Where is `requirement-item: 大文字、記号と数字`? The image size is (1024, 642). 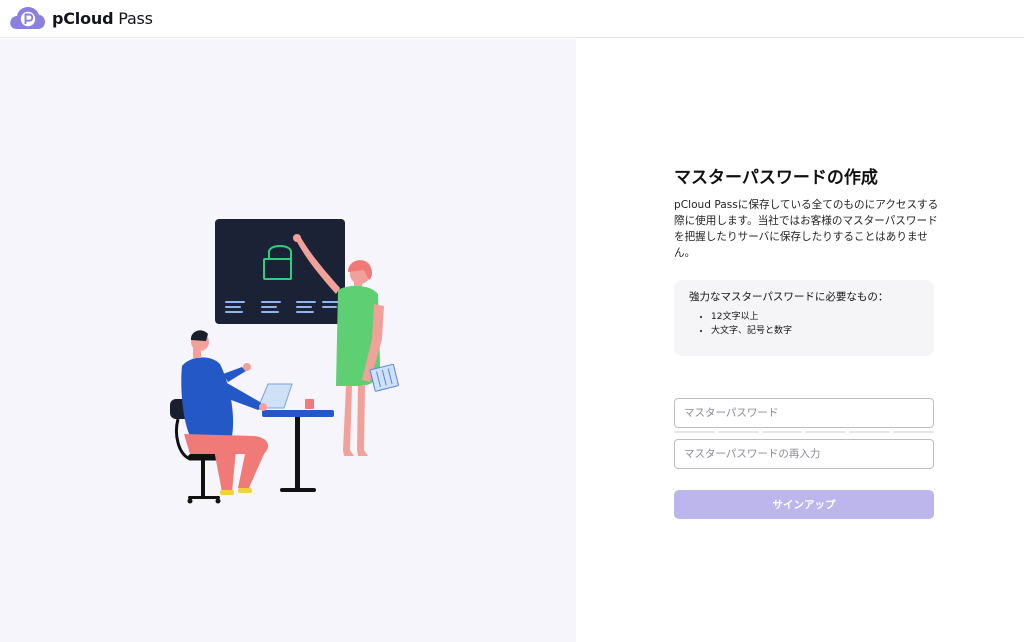
requirement-item: 大文字、記号と数字 is located at coordinates (815, 331).